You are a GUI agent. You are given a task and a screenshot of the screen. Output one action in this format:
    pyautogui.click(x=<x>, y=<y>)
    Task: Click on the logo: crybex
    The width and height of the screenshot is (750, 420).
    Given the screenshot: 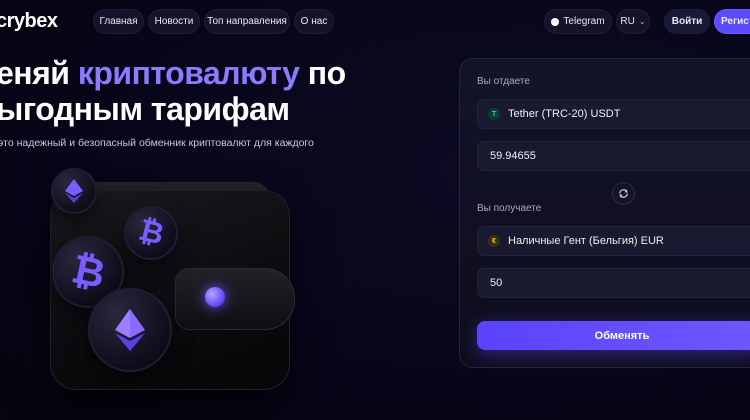 What is the action you would take?
    pyautogui.click(x=29, y=21)
    